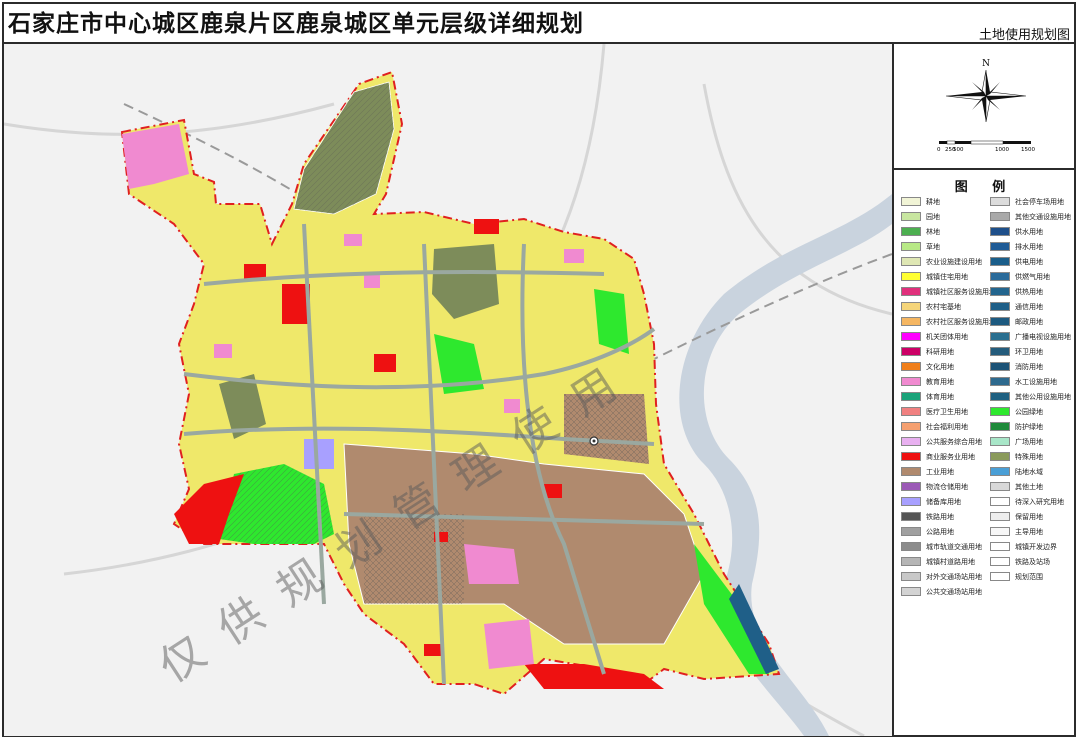  Describe the element at coordinates (948, 531) in the screenshot. I see `legend-item: 公路用地` at that location.